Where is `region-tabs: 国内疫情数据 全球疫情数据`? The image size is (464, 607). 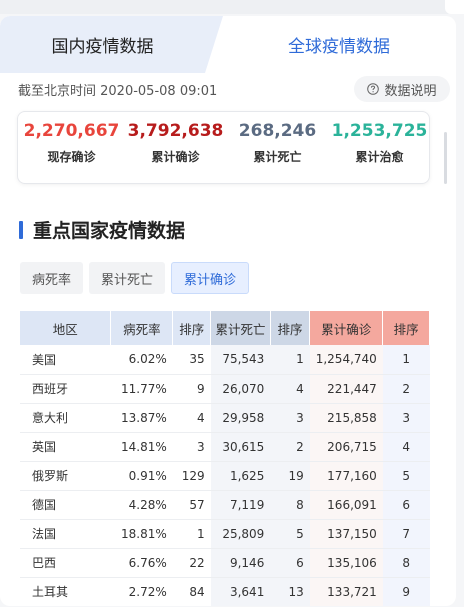
region-tabs: 国内疫情数据 全球疫情数据 is located at coordinates (228, 44).